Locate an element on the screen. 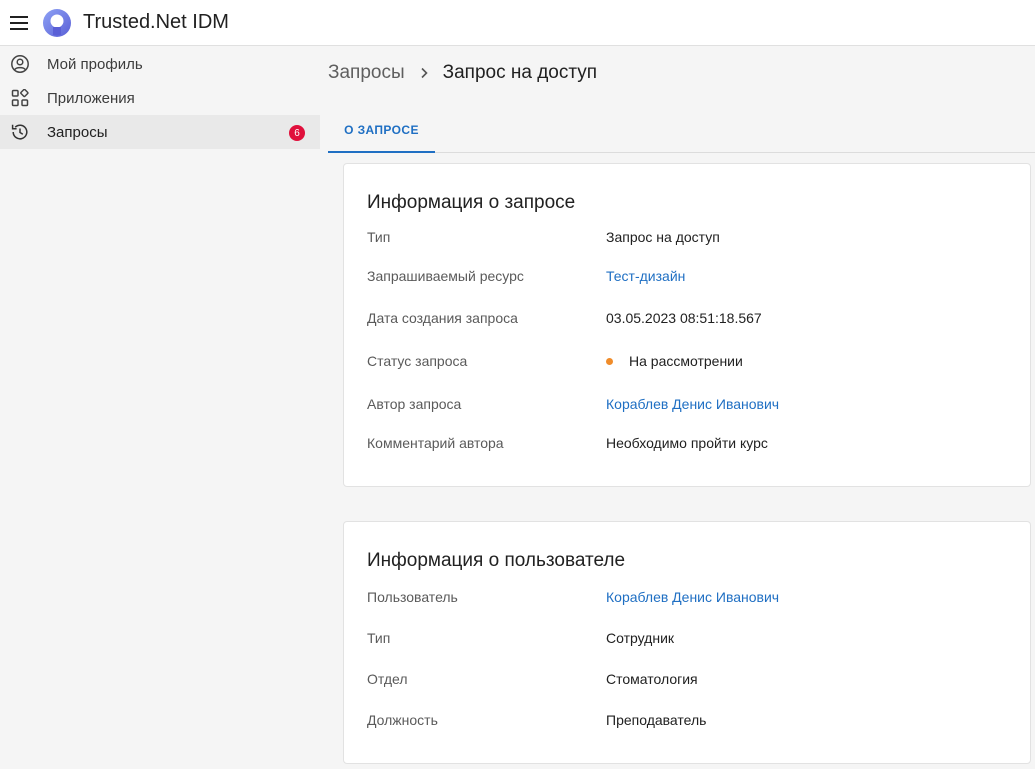 This screenshot has height=769, width=1035. info-row-department: Отдел Стоматология is located at coordinates (687, 679).